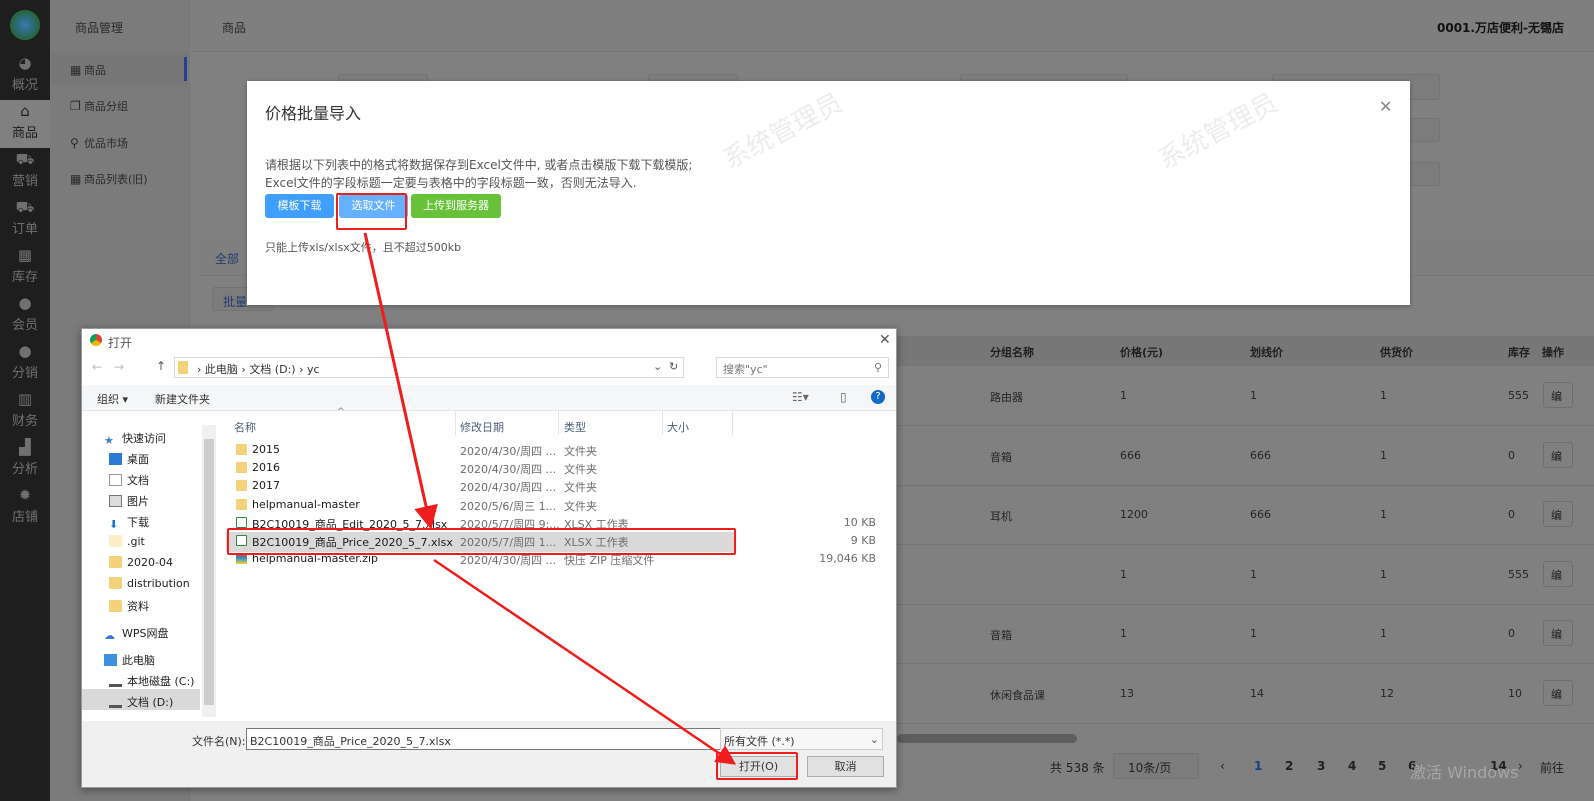 This screenshot has width=1594, height=801. I want to click on arrow-to-open, so click(585, 661).